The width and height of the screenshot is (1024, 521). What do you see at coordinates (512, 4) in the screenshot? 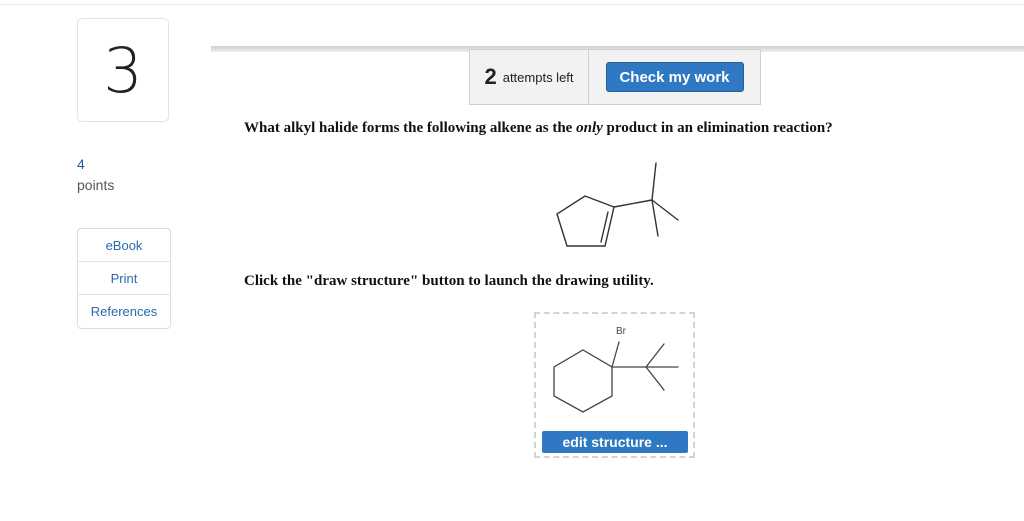
I see `top-divider` at bounding box center [512, 4].